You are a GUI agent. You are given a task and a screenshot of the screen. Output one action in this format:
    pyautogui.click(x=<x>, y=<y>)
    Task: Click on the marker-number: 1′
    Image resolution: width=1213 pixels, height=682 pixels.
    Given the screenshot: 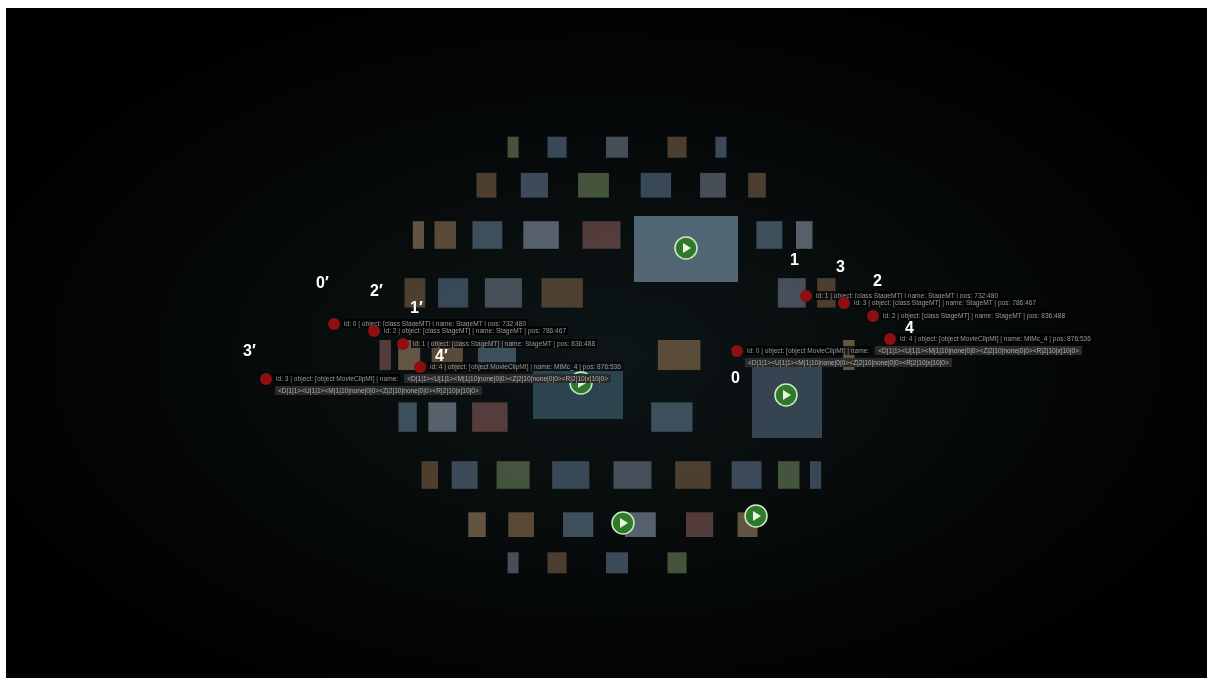 What is the action you would take?
    pyautogui.click(x=416, y=308)
    